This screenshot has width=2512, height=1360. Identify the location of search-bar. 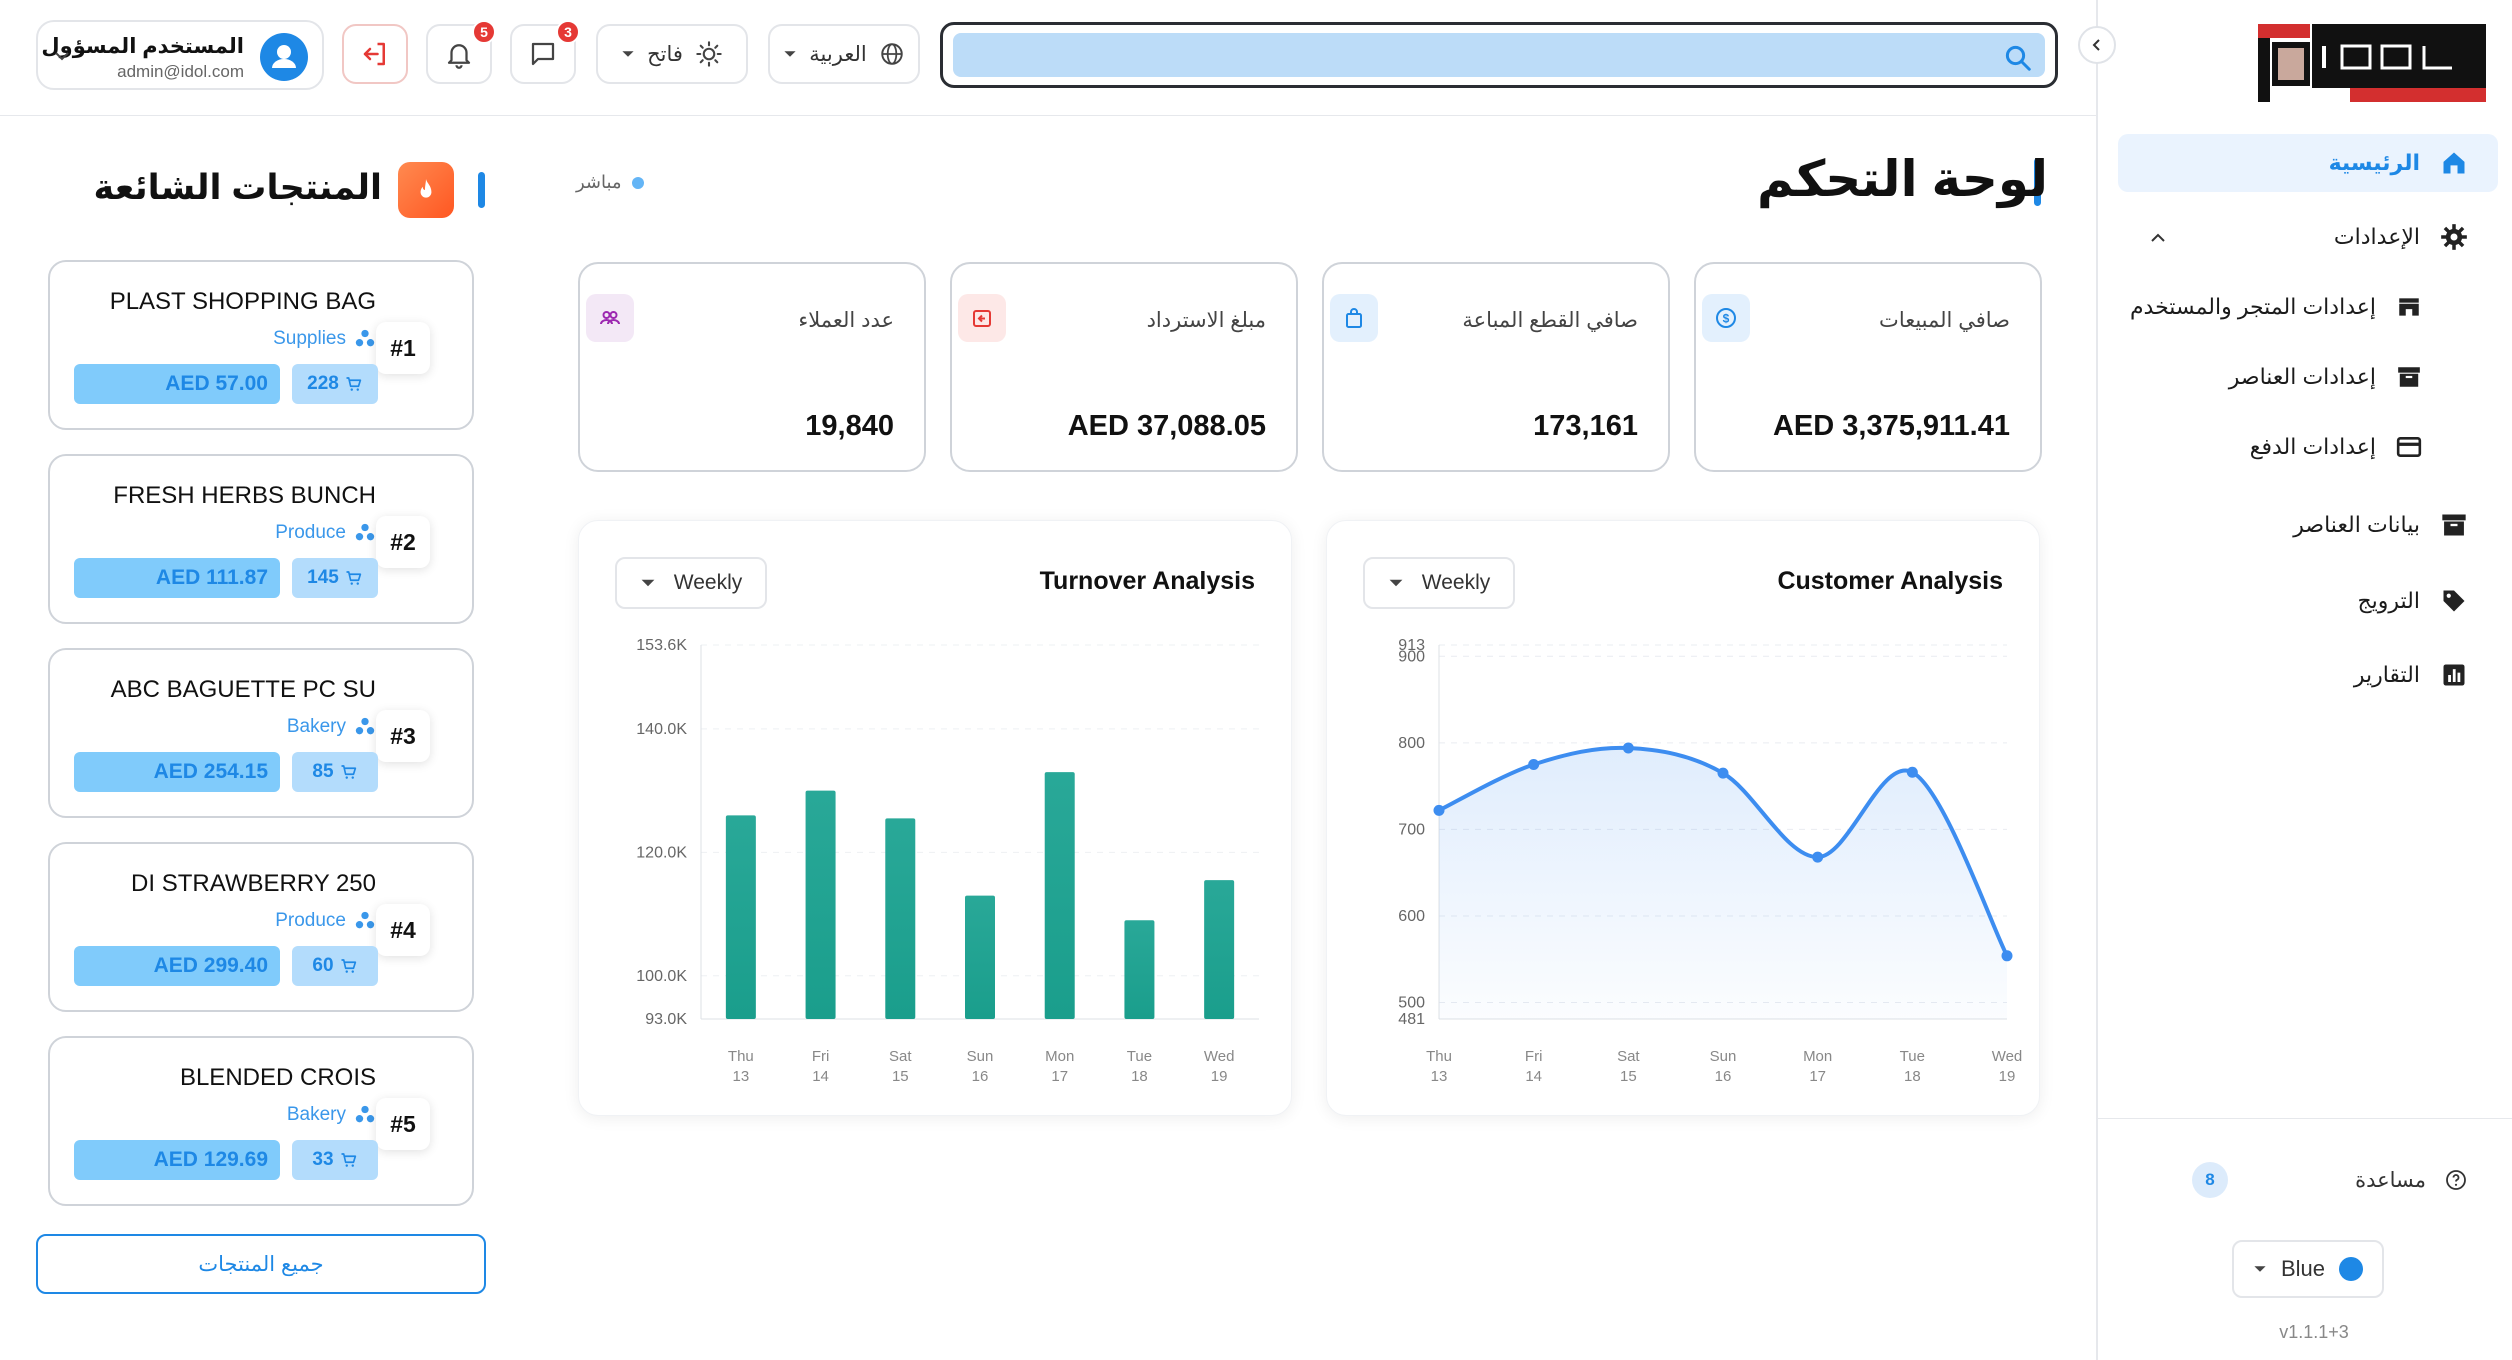
(1499, 55).